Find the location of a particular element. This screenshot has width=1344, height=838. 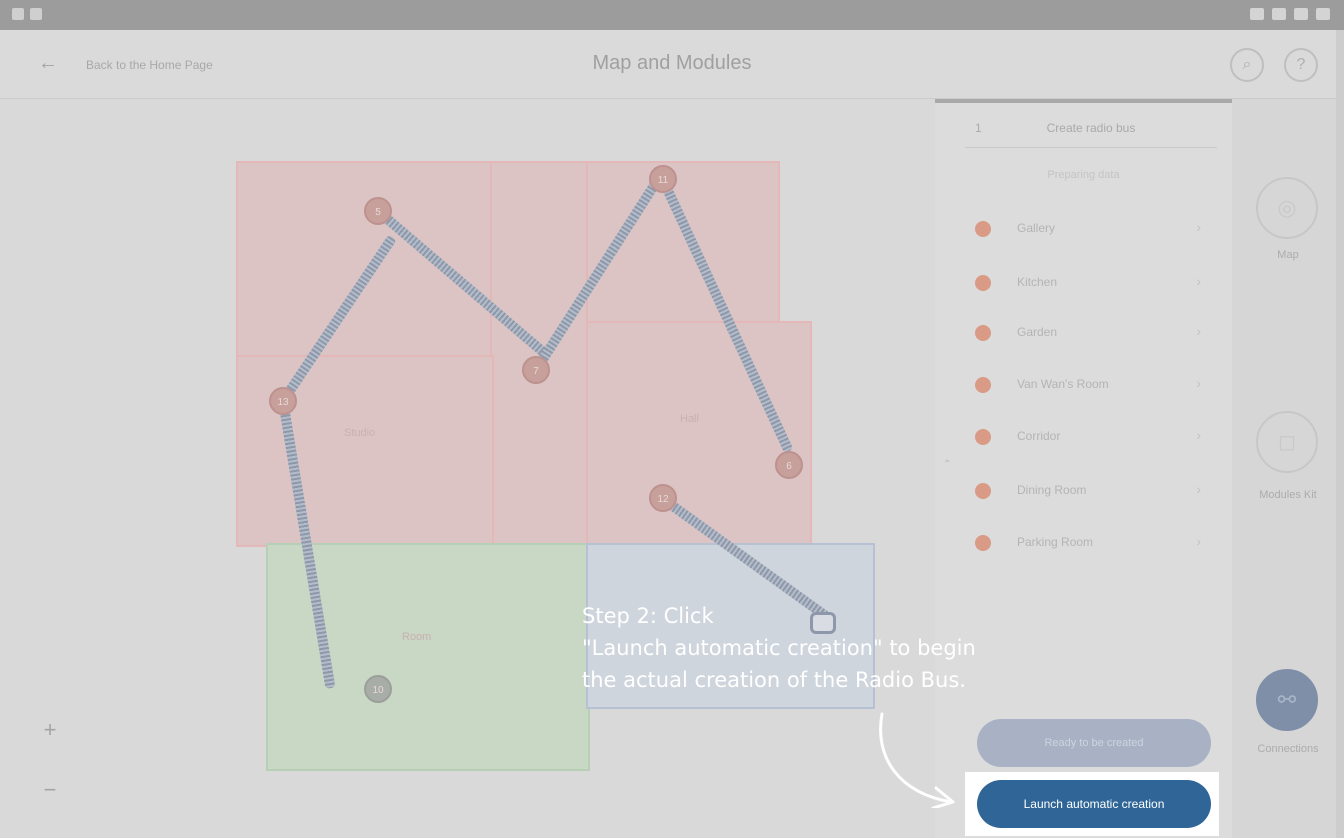

modules-icon: ◻ is located at coordinates (1287, 441).